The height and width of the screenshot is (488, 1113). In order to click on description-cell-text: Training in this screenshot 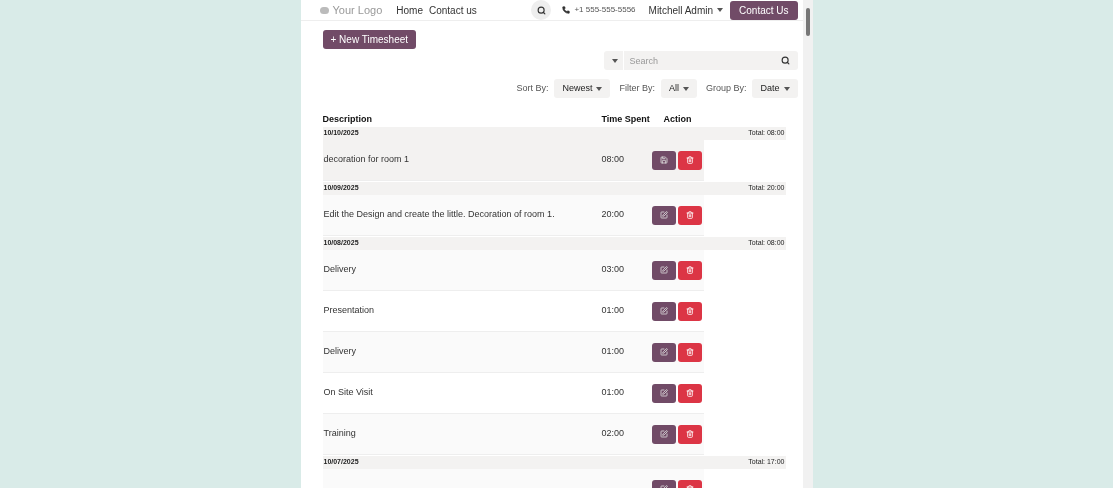, I will do `click(339, 434)`.